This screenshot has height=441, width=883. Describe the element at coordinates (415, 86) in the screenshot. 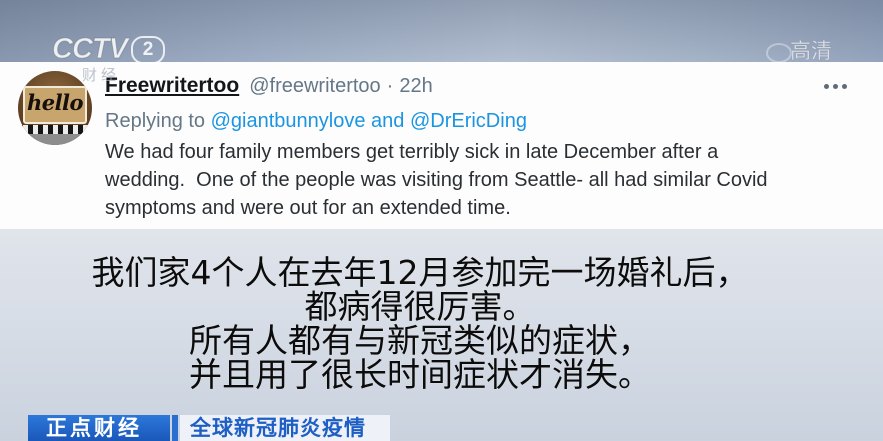

I see `tweet-timestamp-link: 22h` at that location.